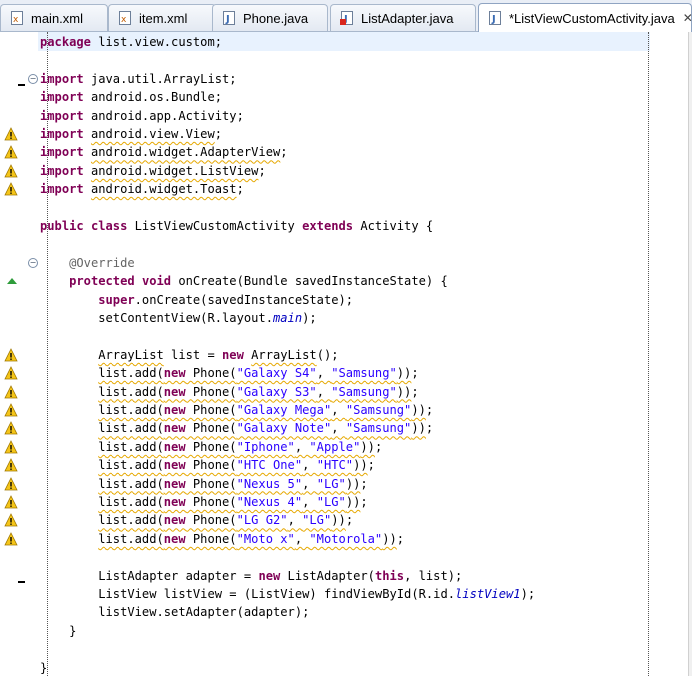 The width and height of the screenshot is (692, 677). Describe the element at coordinates (211, 447) in the screenshot. I see `code-line: list.add(new Phone("Iphone", "Apple"));` at that location.